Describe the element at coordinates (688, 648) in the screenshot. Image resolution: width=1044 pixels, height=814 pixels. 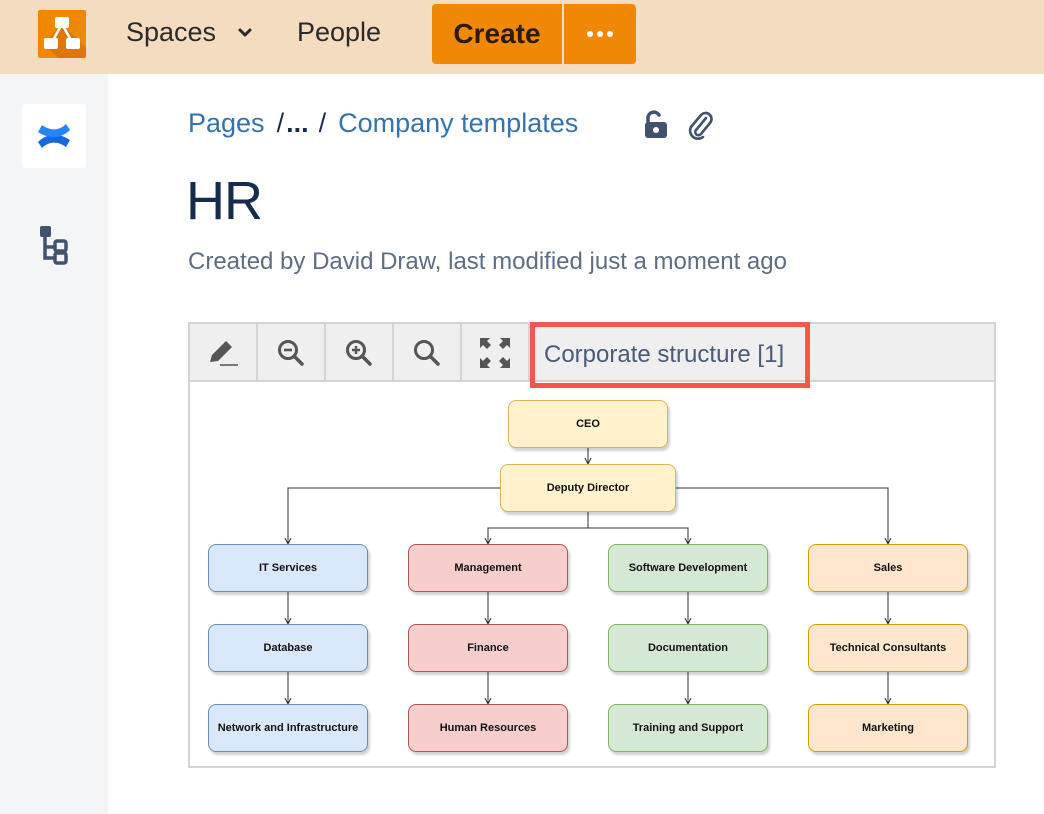
I see `diagram-node-documentation: Documentation` at that location.